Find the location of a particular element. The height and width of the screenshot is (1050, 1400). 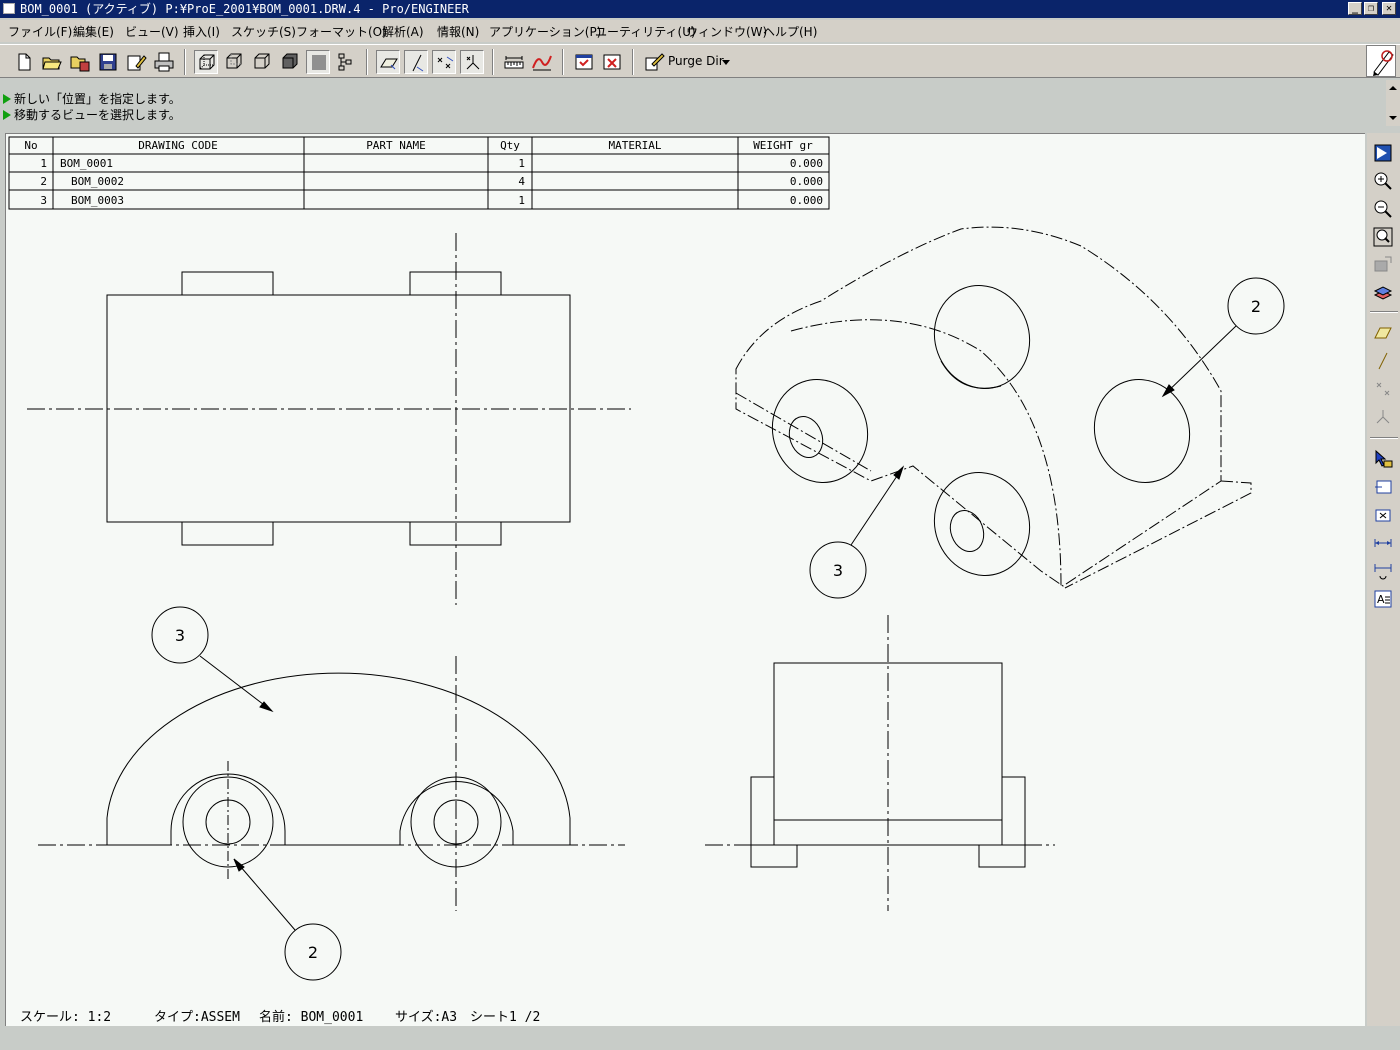

datum-plane-display-icon is located at coordinates (1383, 333).